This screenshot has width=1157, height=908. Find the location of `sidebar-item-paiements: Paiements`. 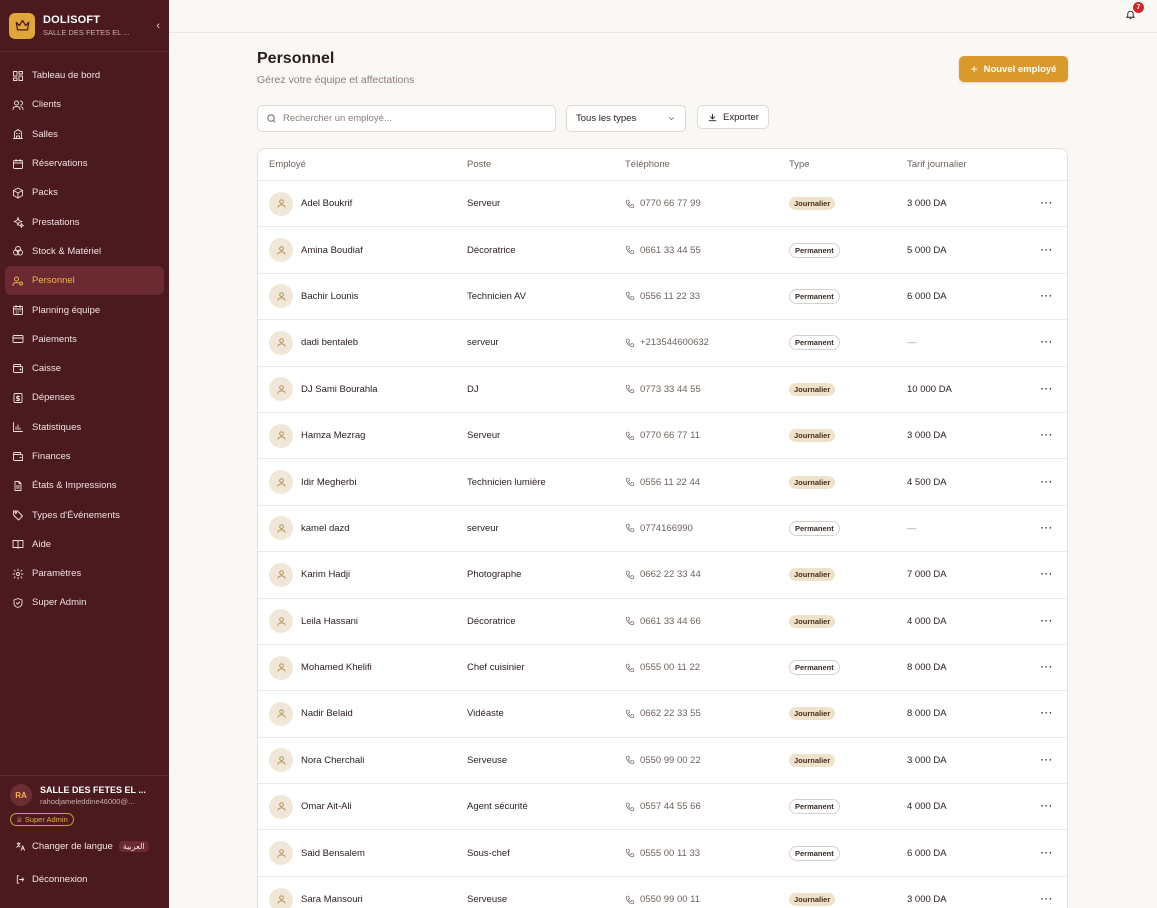

sidebar-item-paiements: Paiements is located at coordinates (84, 339).